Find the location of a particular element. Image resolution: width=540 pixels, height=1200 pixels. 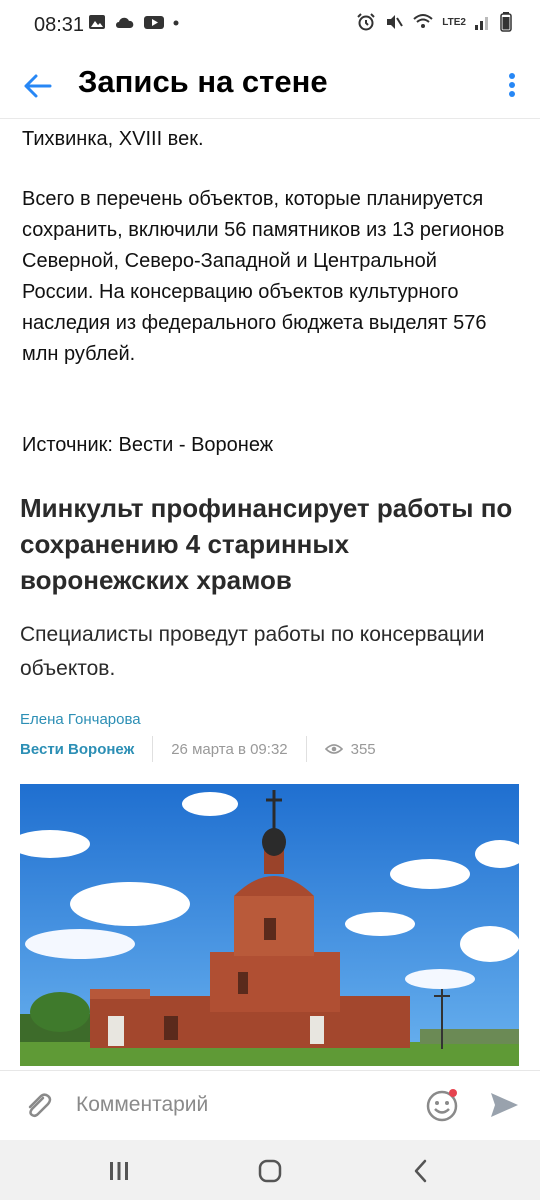

notification-dot-icon is located at coordinates (176, 23).